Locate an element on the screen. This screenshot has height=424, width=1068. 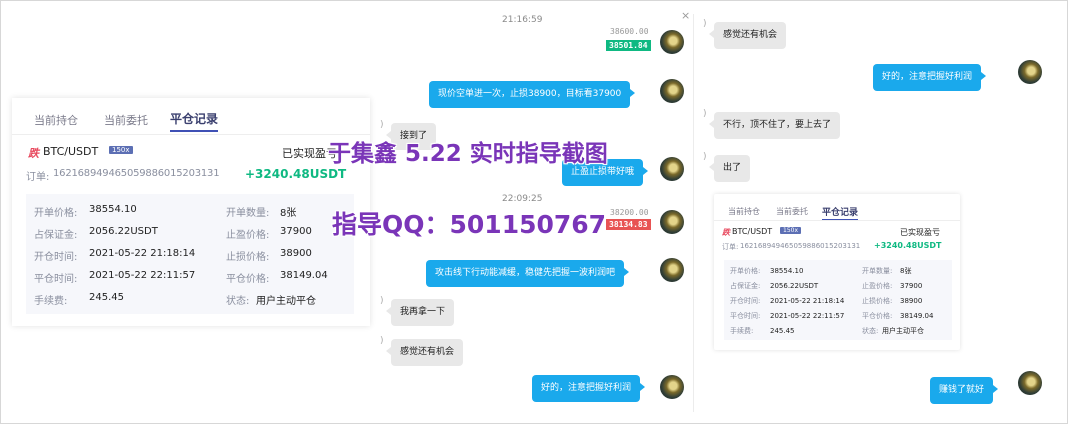
price-prev: 38600.00 is located at coordinates (629, 31).